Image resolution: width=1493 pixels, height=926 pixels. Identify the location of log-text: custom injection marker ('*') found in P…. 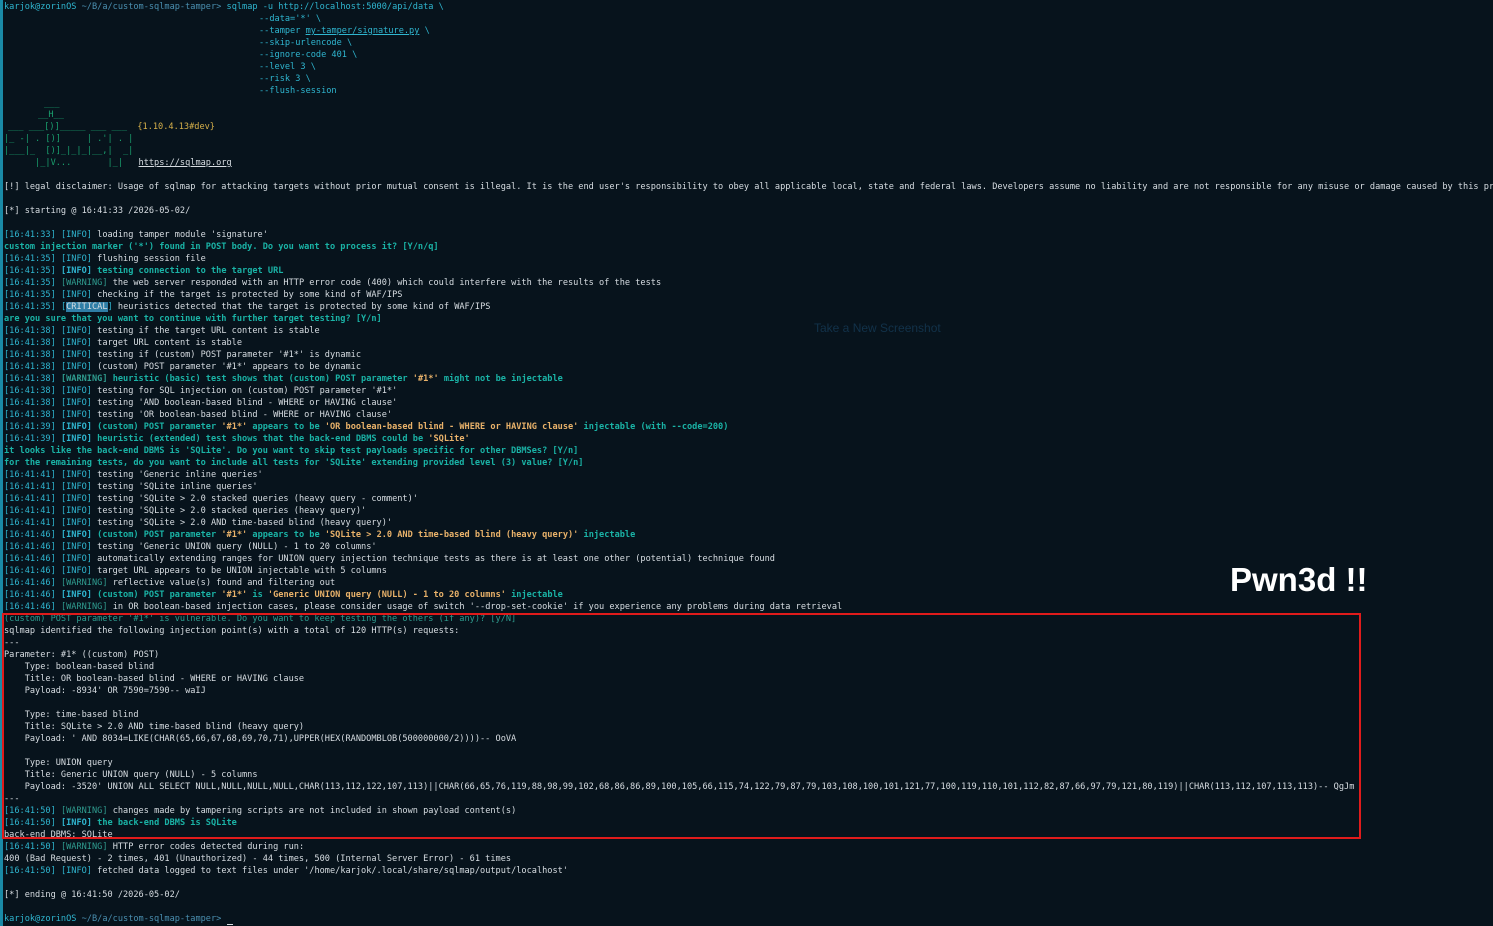
(221, 247).